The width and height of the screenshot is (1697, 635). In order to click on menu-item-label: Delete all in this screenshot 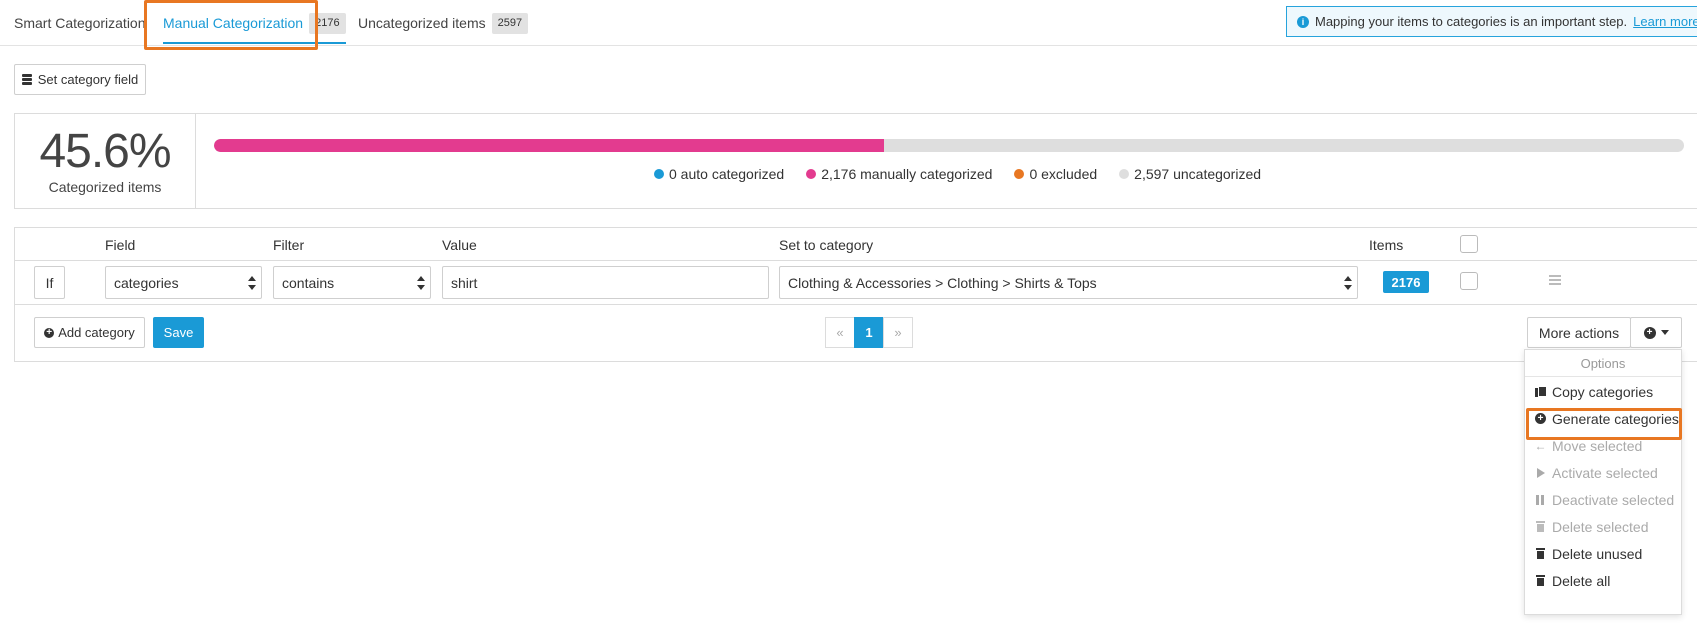, I will do `click(1581, 580)`.